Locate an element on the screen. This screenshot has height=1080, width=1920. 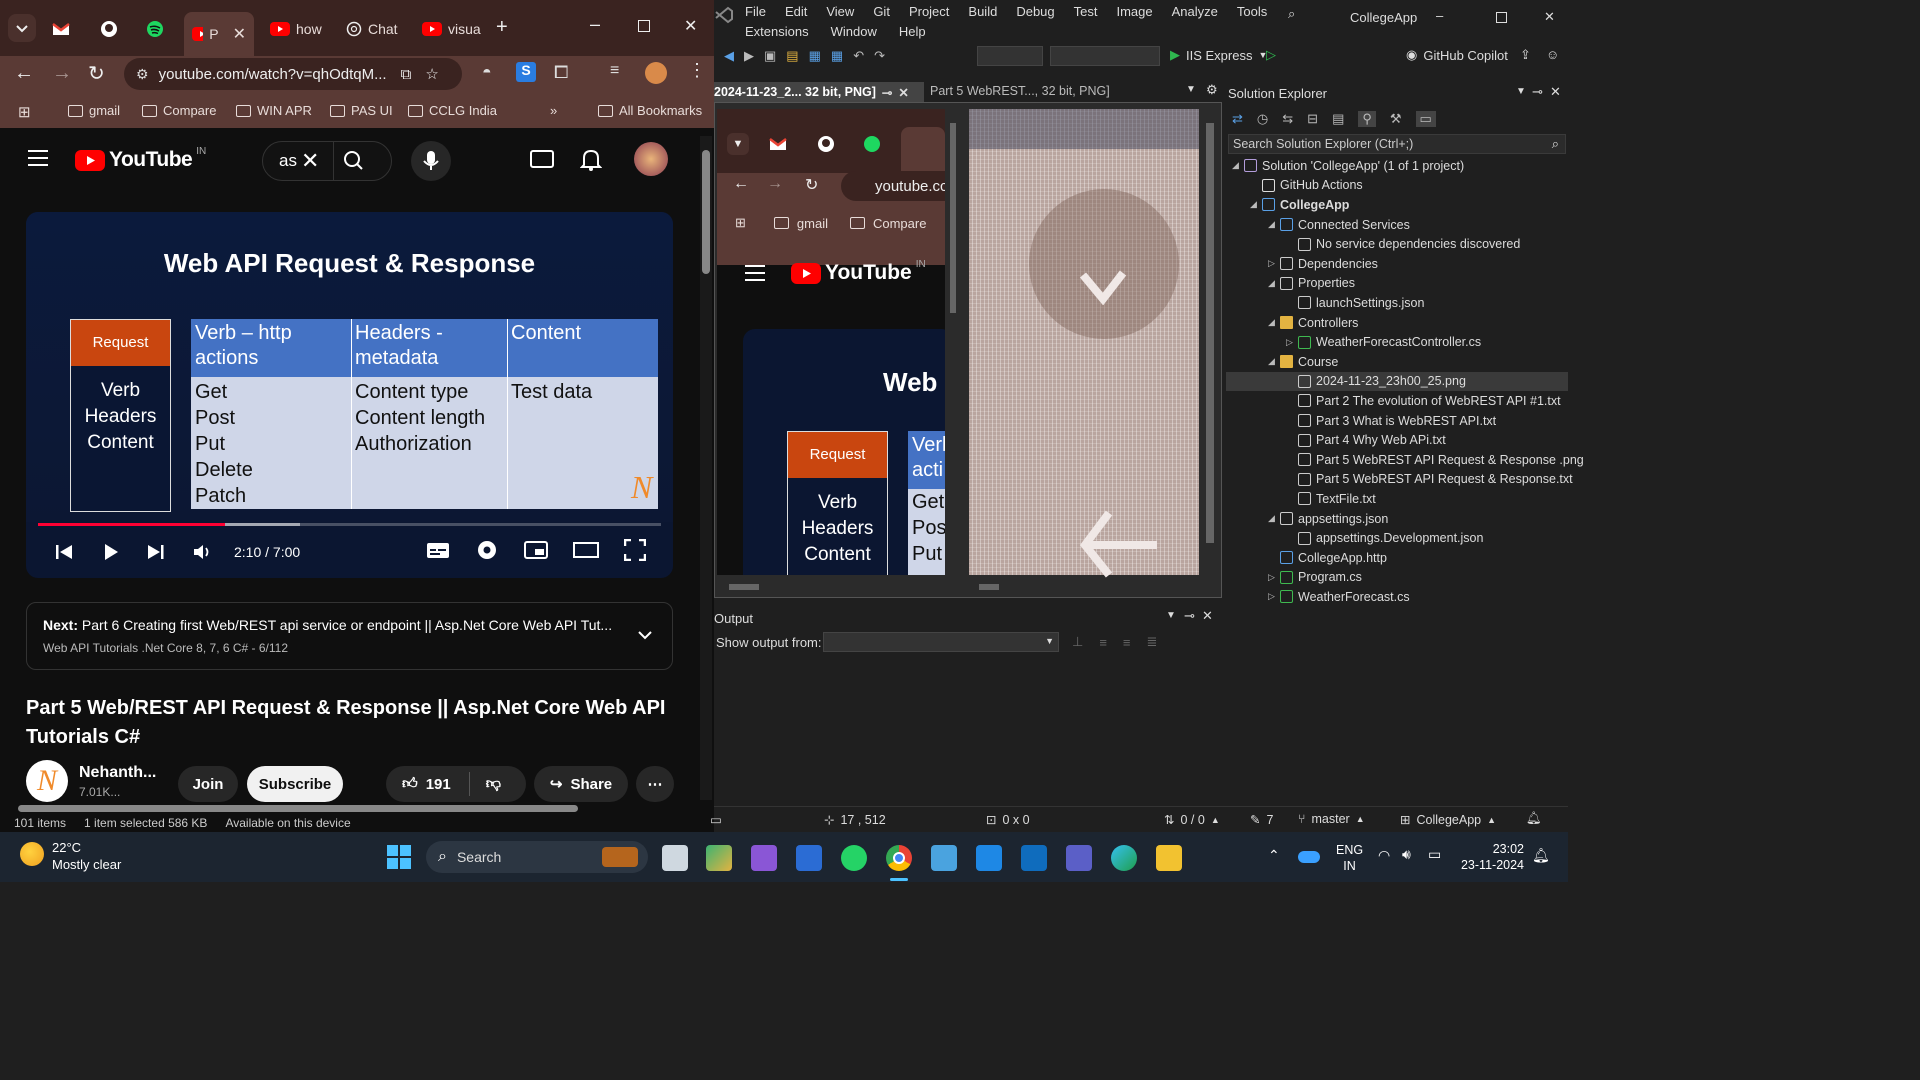
start-without-debug-icon: ▷ is located at coordinates (1271, 55).